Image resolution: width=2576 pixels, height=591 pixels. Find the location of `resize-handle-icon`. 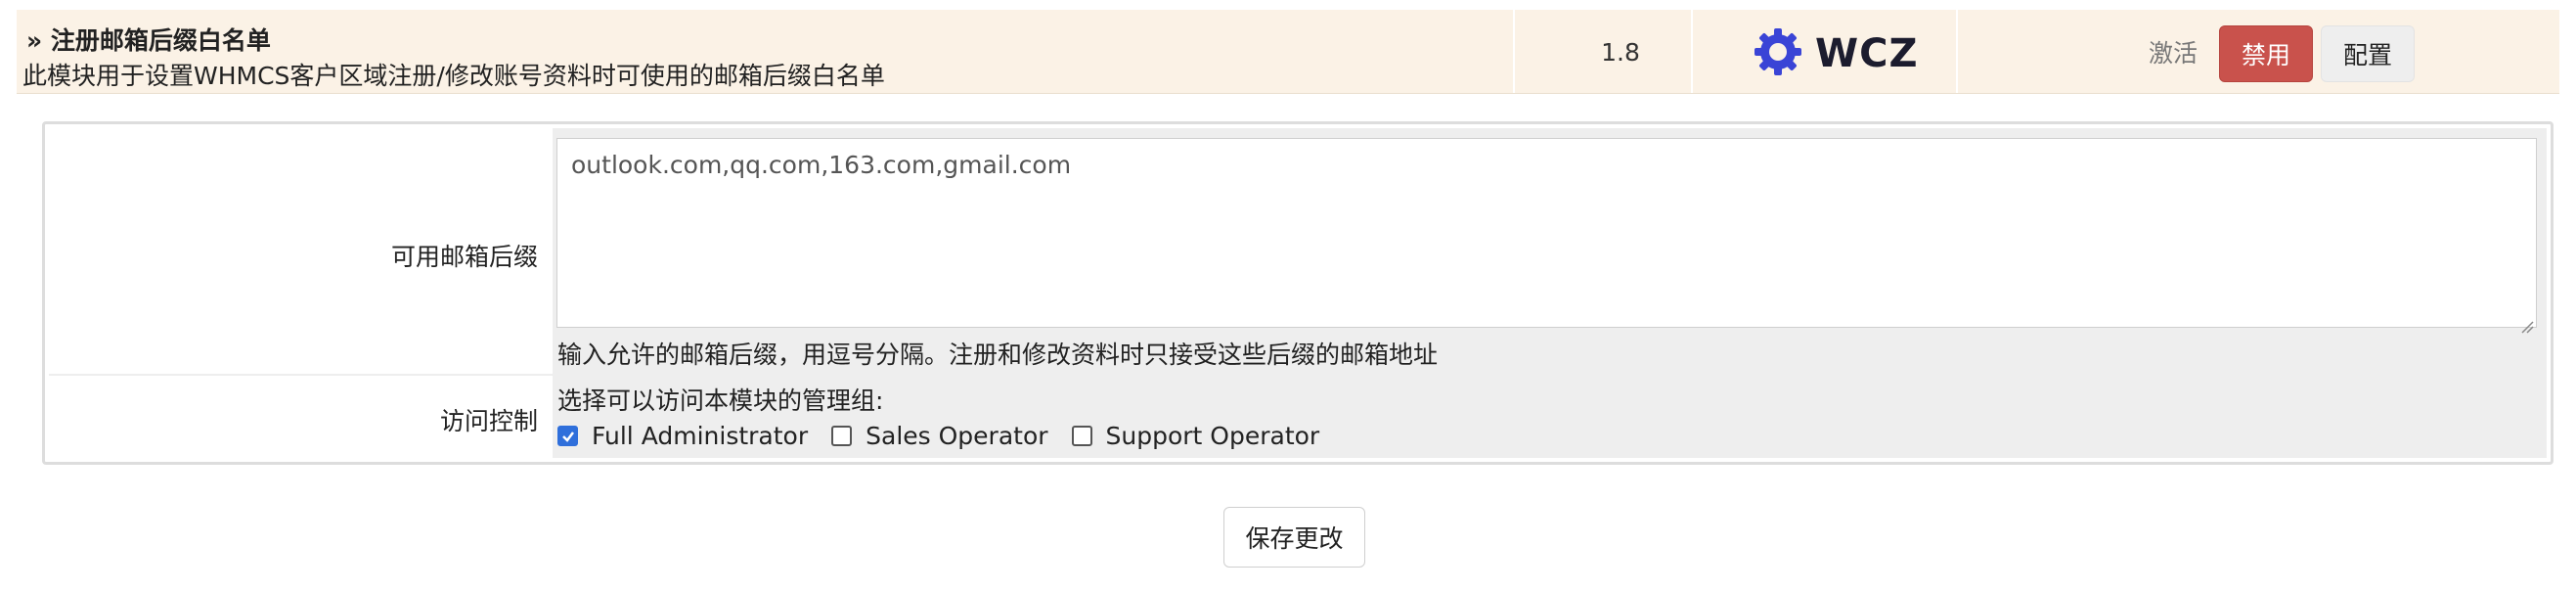

resize-handle-icon is located at coordinates (2527, 322).